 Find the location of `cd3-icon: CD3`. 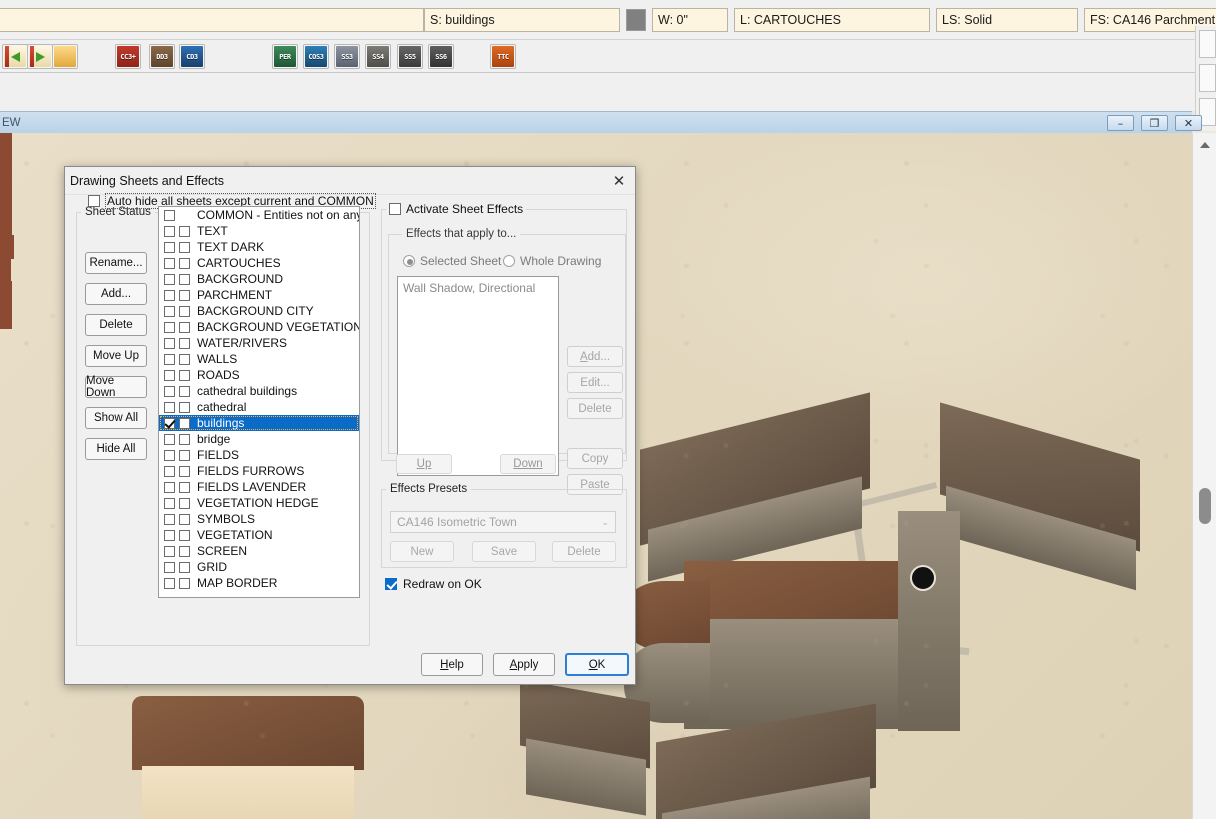

cd3-icon: CD3 is located at coordinates (192, 56).